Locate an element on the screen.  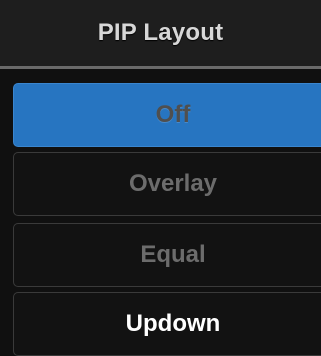
option-off-label: Off is located at coordinates (173, 114).